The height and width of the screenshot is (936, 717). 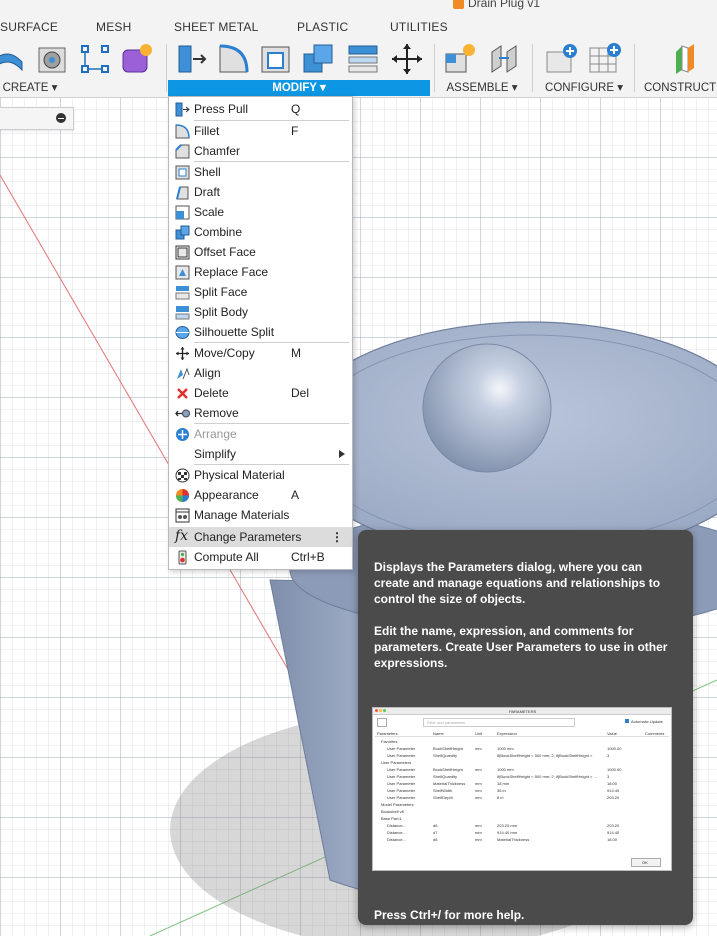 I want to click on tab-surface: SURFACE, so click(x=29, y=27).